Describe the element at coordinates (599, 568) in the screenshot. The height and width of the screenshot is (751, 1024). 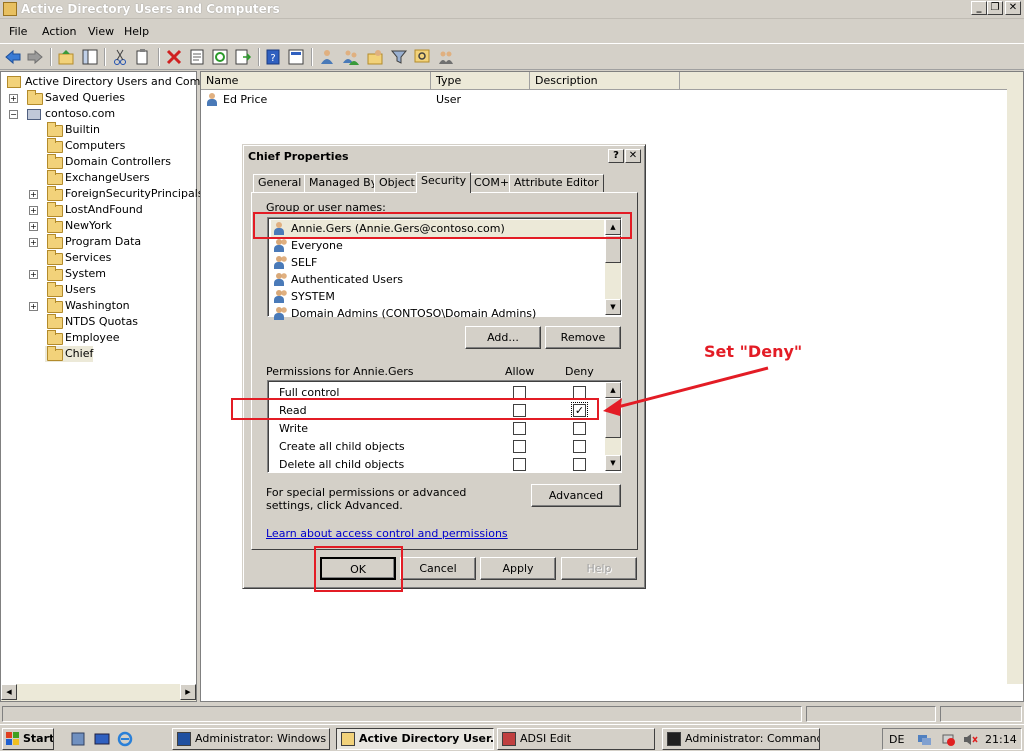
I see `help-button: Help` at that location.